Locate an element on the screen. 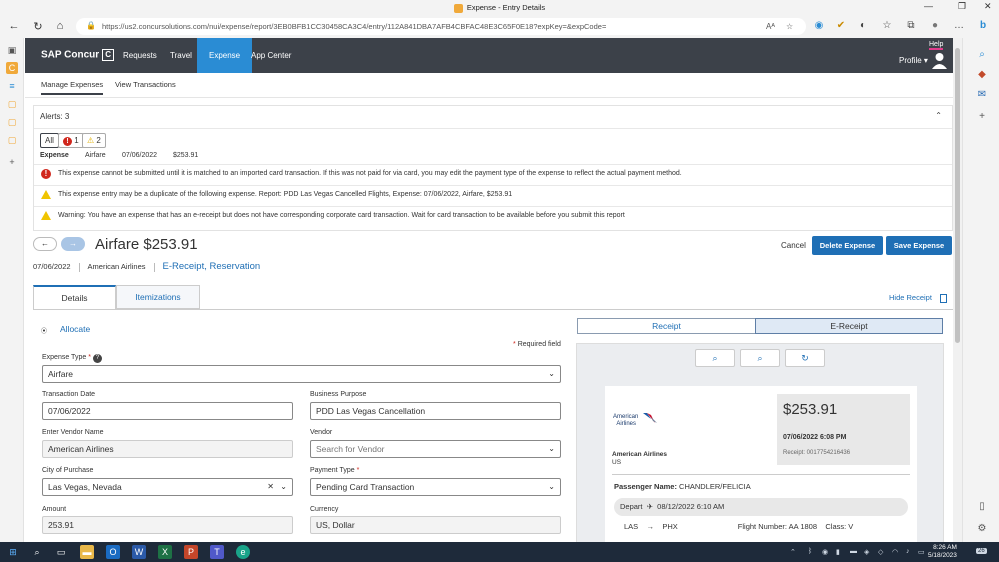  page-scrollbar is located at coordinates (957, 290).